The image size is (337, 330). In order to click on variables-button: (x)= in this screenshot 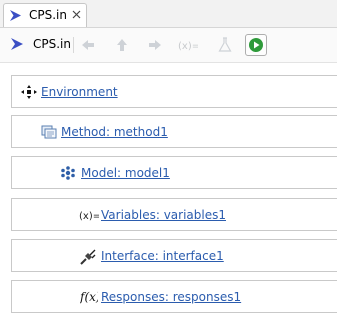, I will do `click(188, 45)`.